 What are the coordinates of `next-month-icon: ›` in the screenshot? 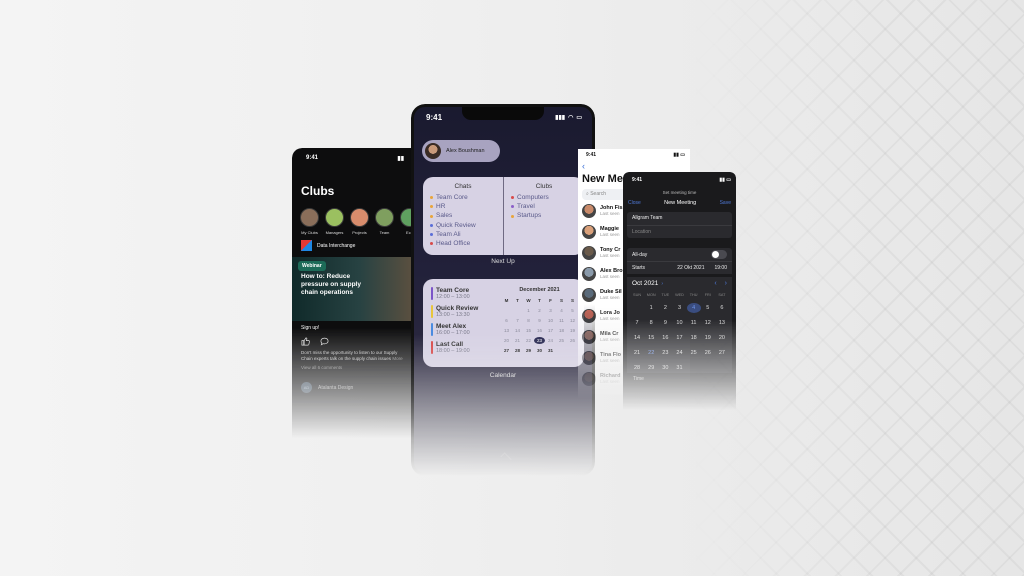 It's located at (726, 283).